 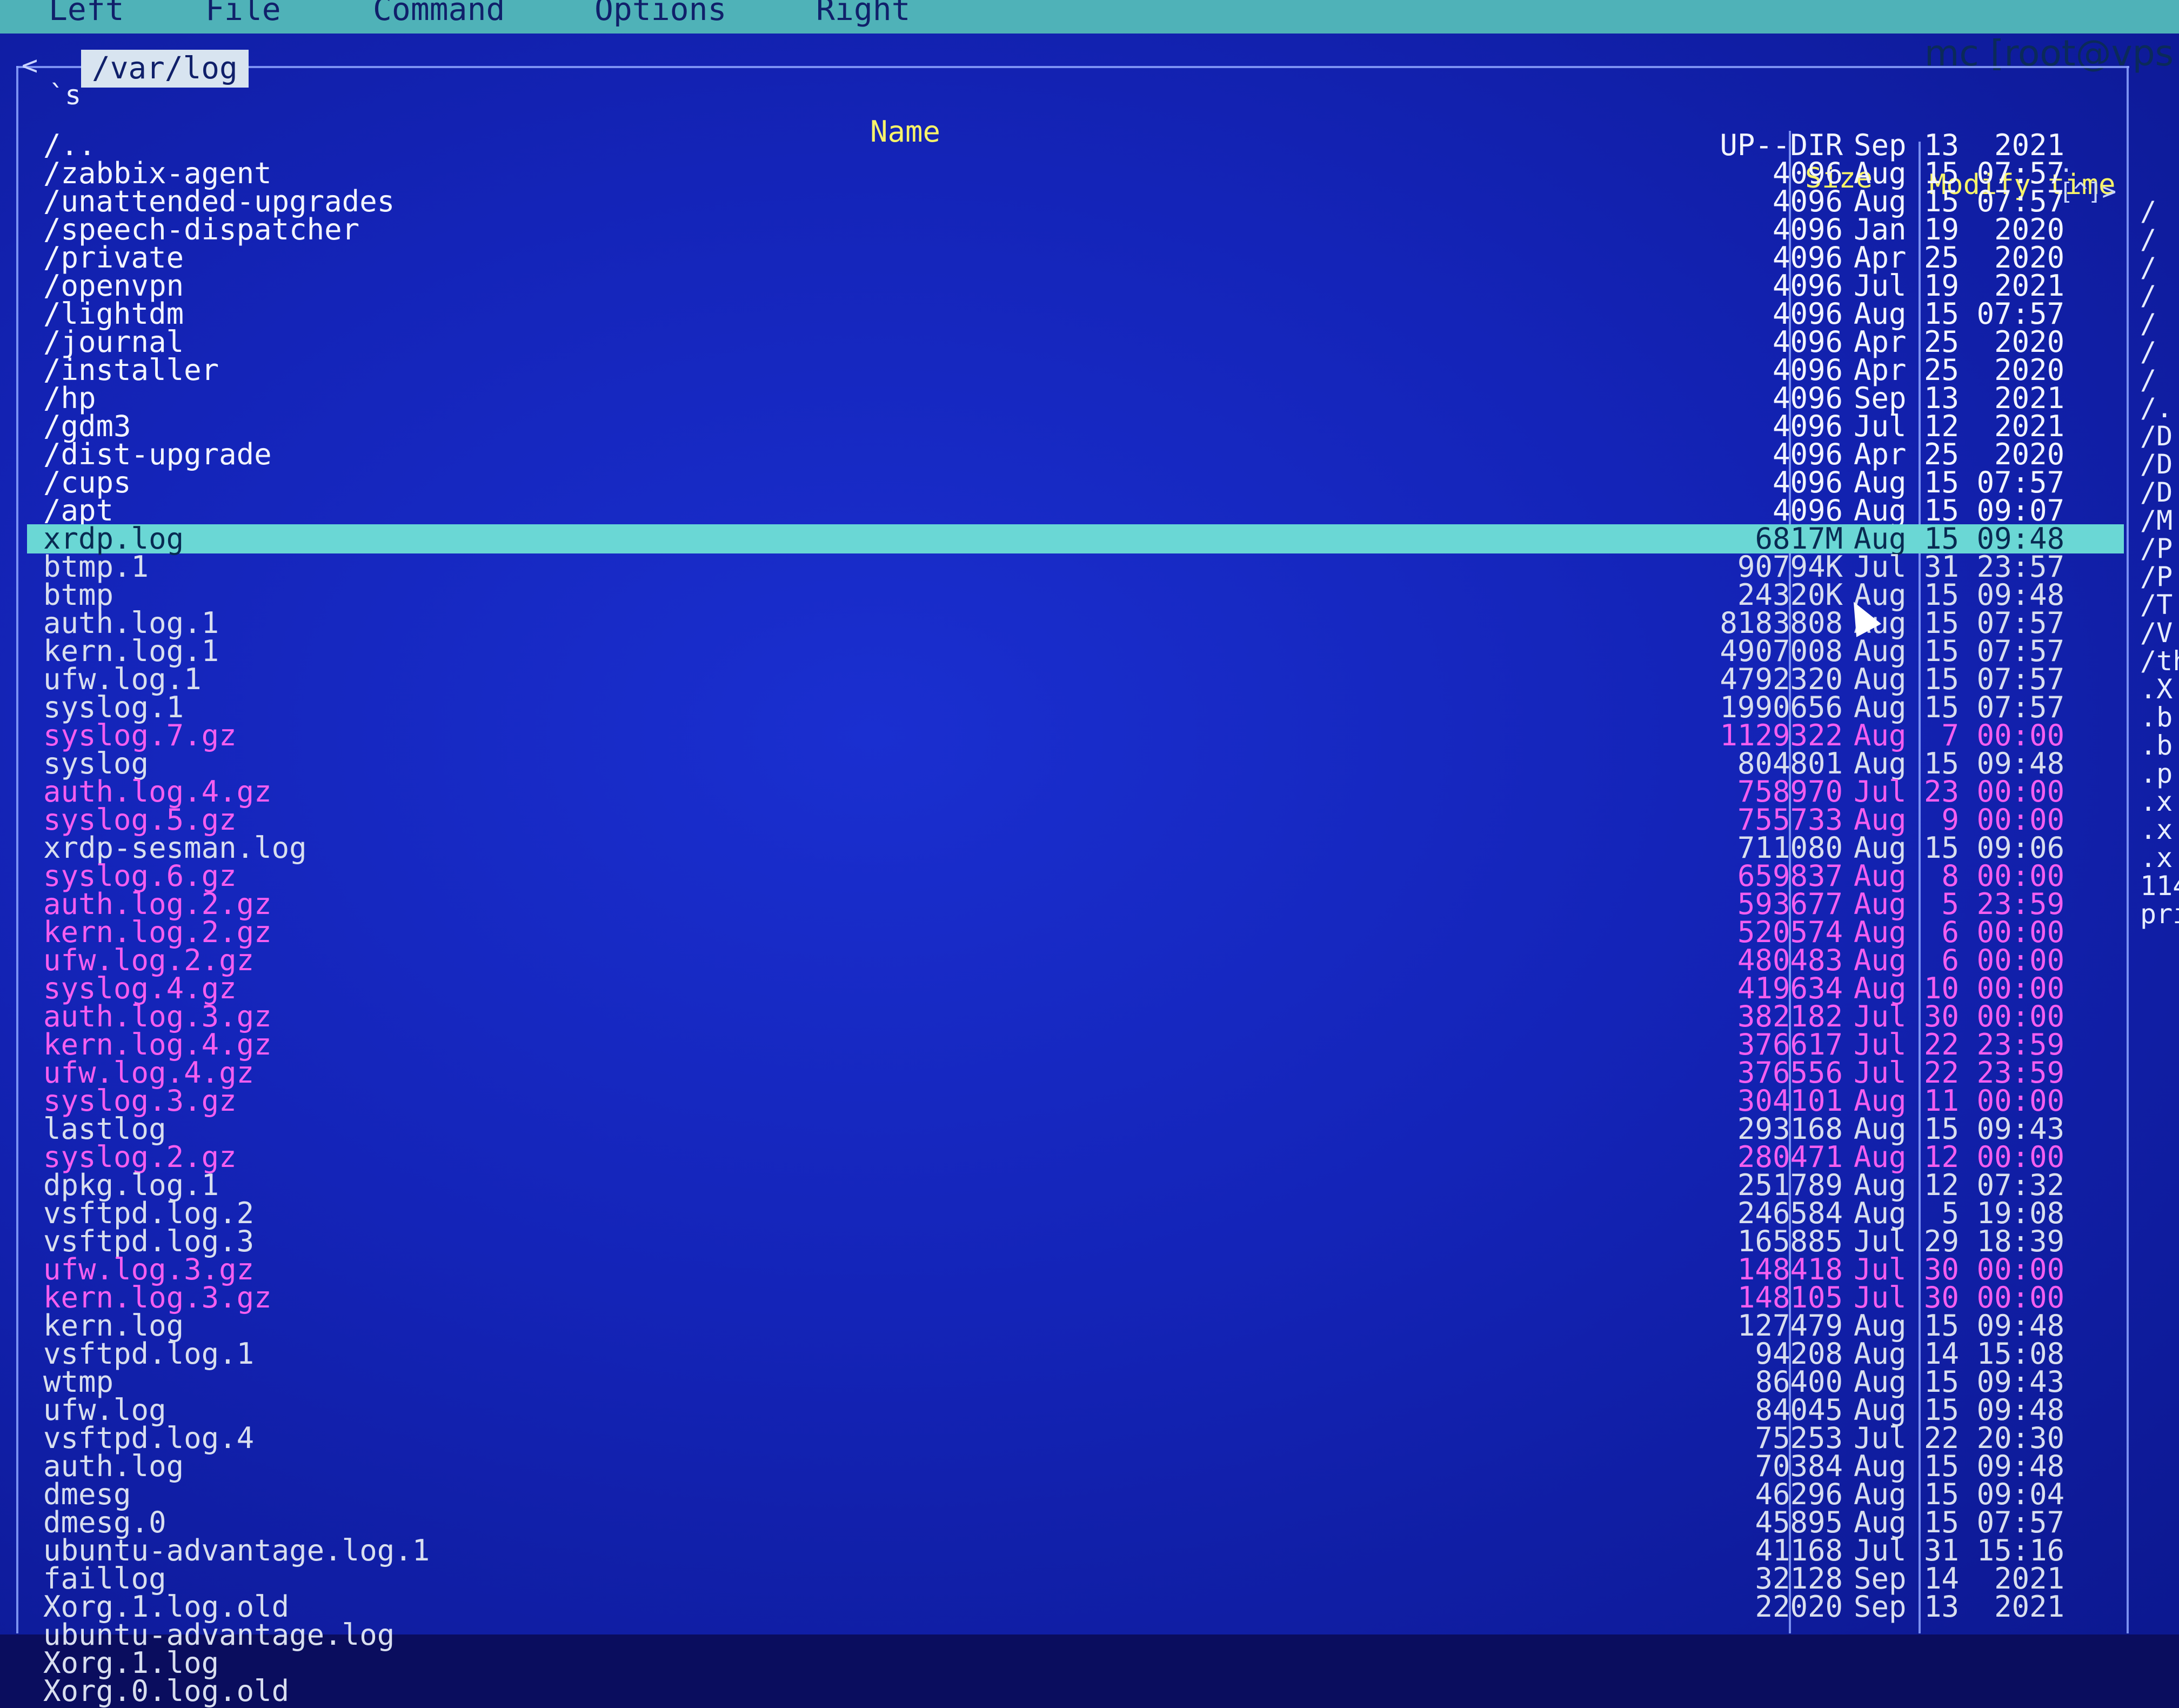 I want to click on directory-row: /journal 4096 Apr 25 2020, so click(x=1076, y=342).